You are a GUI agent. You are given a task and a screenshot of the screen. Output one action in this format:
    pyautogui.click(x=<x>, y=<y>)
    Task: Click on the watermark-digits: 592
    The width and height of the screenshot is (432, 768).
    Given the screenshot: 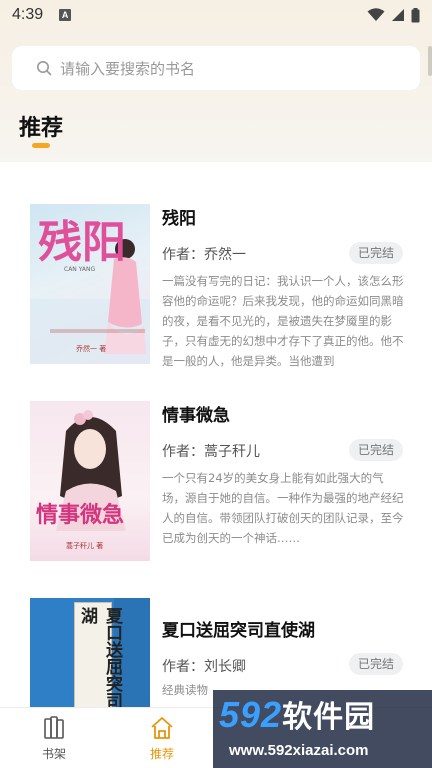 What is the action you would take?
    pyautogui.click(x=251, y=714)
    